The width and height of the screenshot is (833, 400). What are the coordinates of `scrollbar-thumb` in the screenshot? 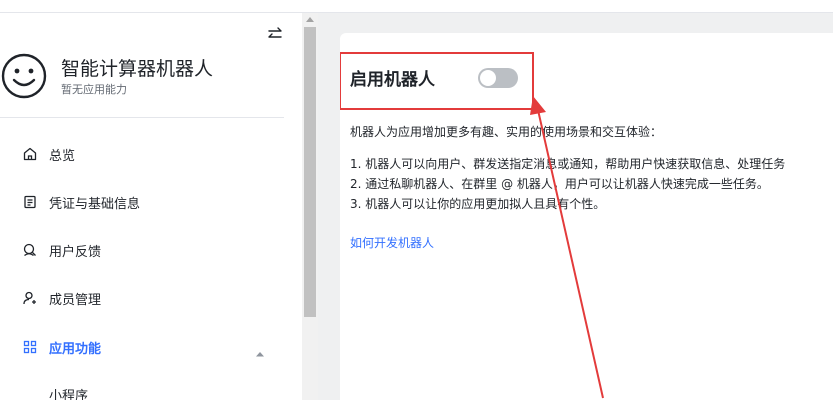 It's located at (310, 172).